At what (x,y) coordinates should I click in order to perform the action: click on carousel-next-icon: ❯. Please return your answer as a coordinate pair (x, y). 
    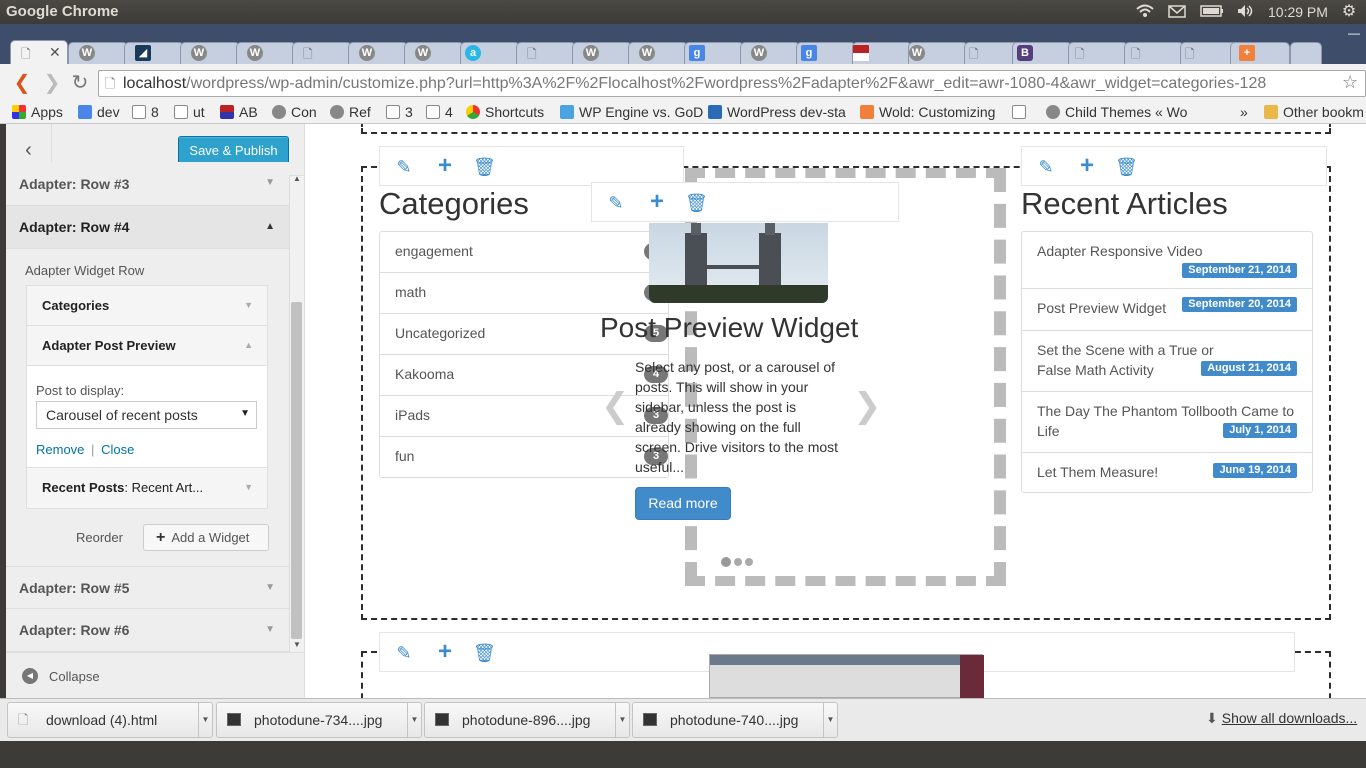
    Looking at the image, I should click on (867, 406).